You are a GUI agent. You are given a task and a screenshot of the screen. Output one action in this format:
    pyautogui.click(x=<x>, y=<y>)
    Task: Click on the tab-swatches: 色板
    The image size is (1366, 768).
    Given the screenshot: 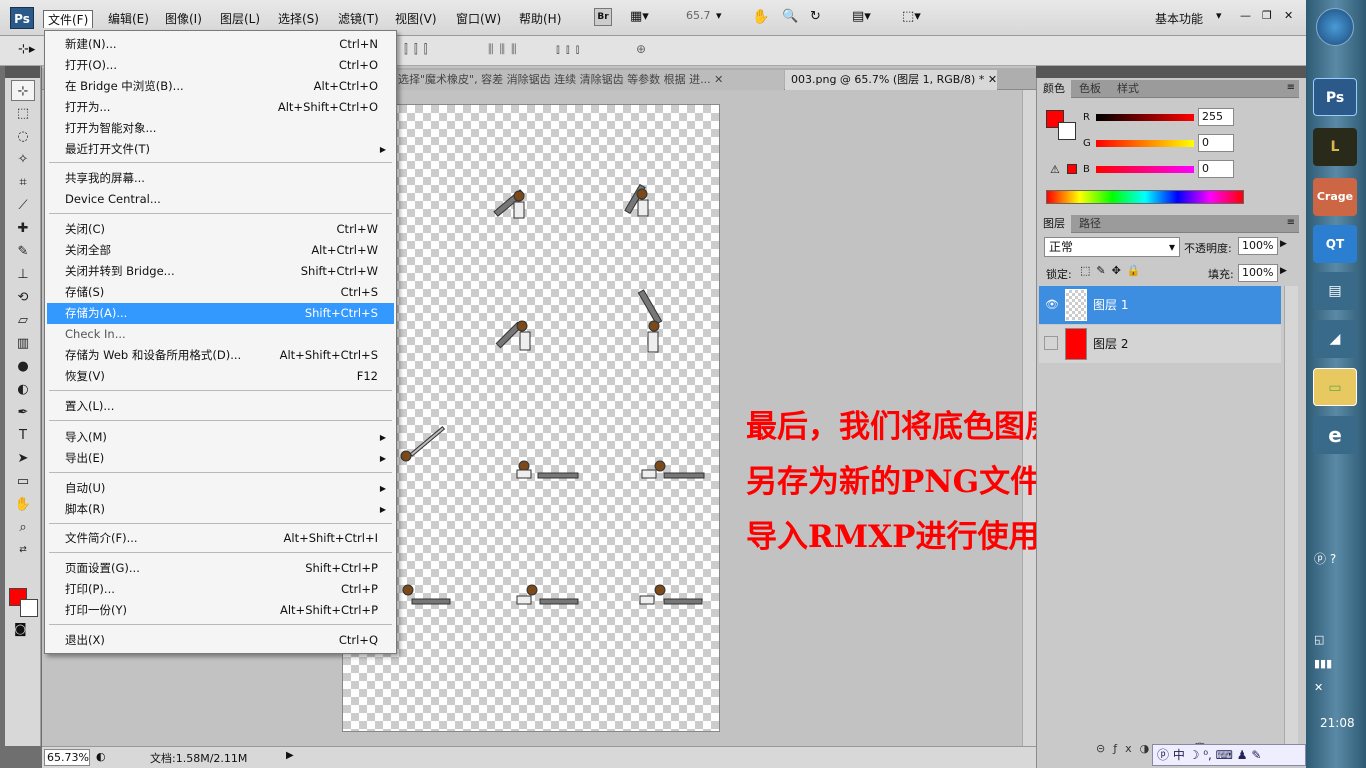 What is the action you would take?
    pyautogui.click(x=1090, y=89)
    